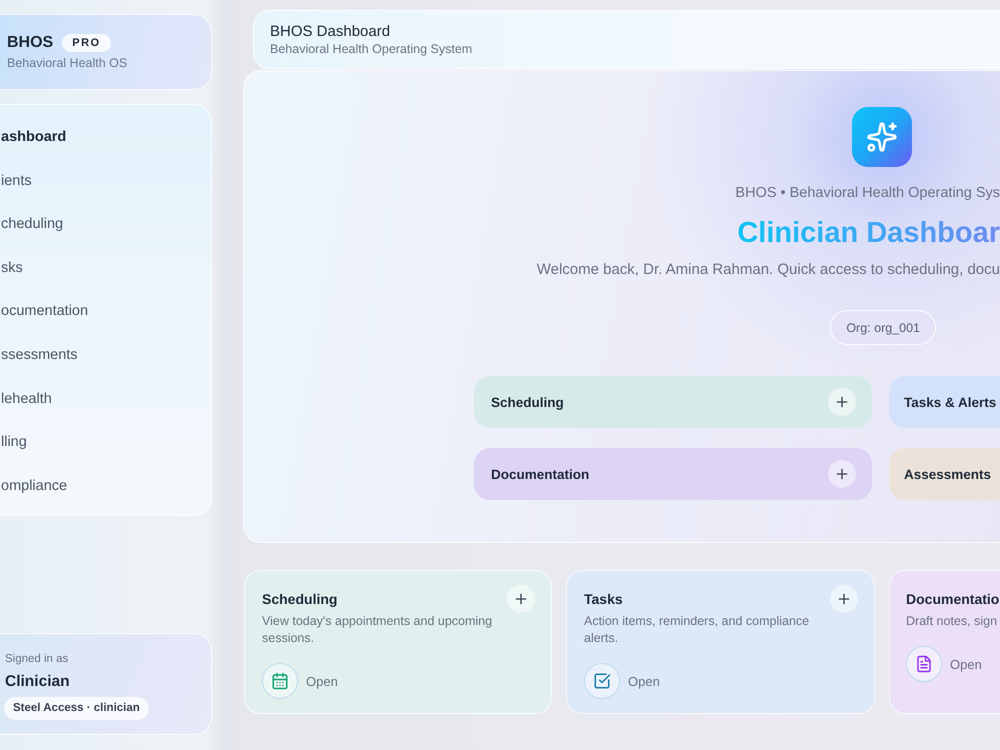  I want to click on nav-item: ients, so click(17, 181).